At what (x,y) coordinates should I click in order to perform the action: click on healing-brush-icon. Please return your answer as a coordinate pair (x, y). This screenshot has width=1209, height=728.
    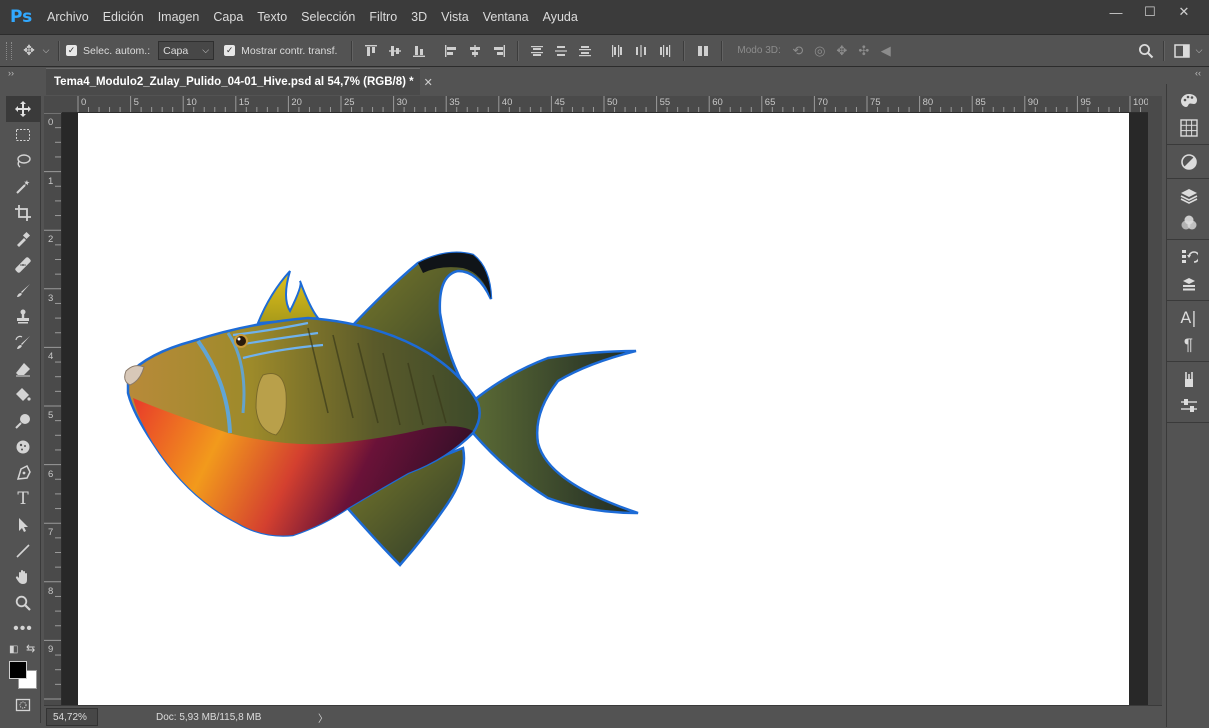
    Looking at the image, I should click on (23, 265).